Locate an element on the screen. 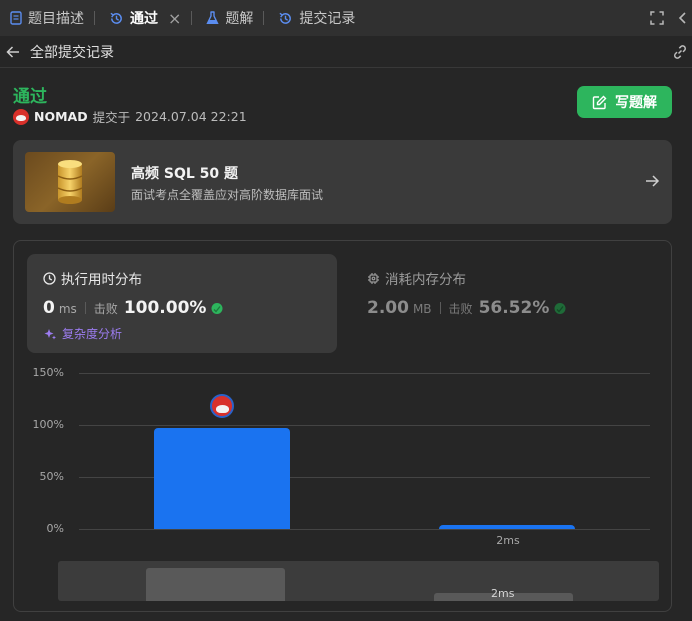 This screenshot has height=621, width=692. link-icon is located at coordinates (680, 54).